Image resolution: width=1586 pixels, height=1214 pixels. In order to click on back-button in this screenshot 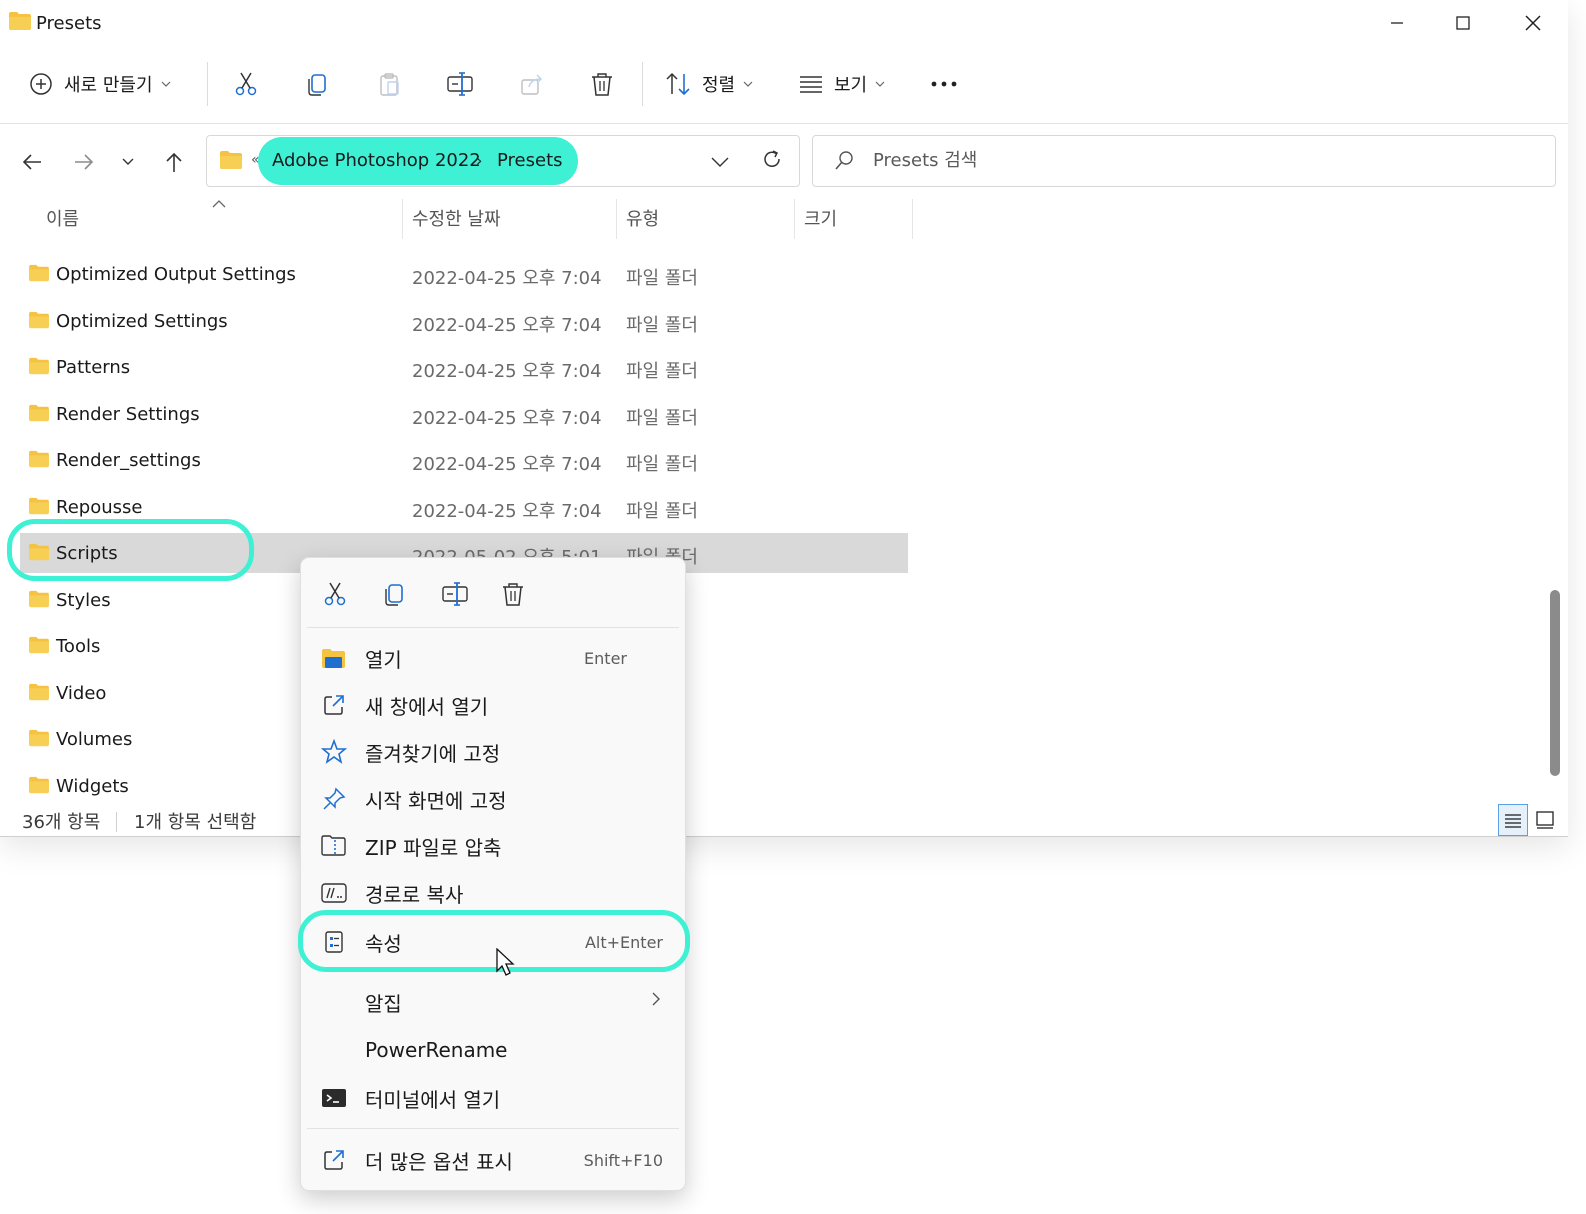, I will do `click(32, 162)`.